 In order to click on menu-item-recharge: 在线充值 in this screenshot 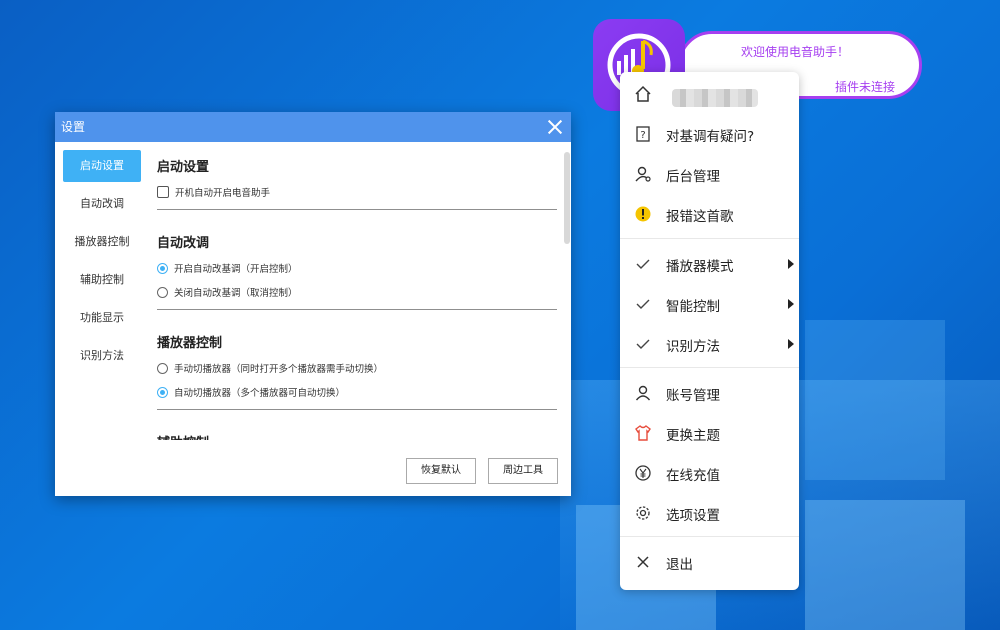, I will do `click(709, 473)`.